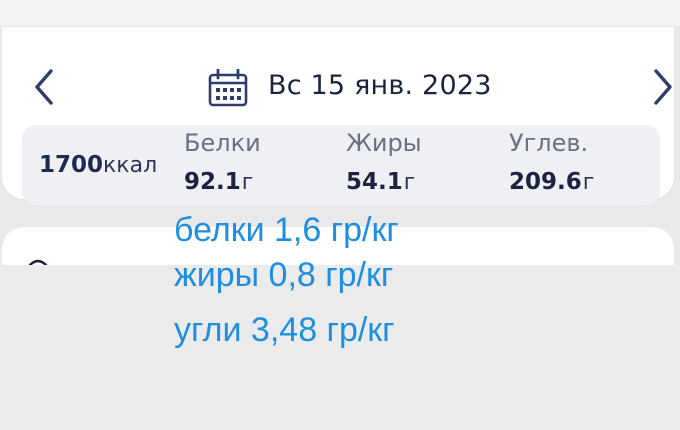  I want to click on macro-value: 92.1г, so click(222, 182).